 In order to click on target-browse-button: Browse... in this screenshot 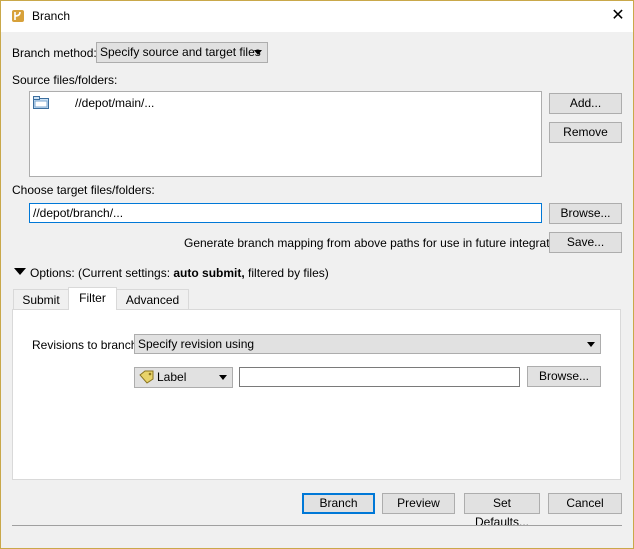, I will do `click(585, 213)`.